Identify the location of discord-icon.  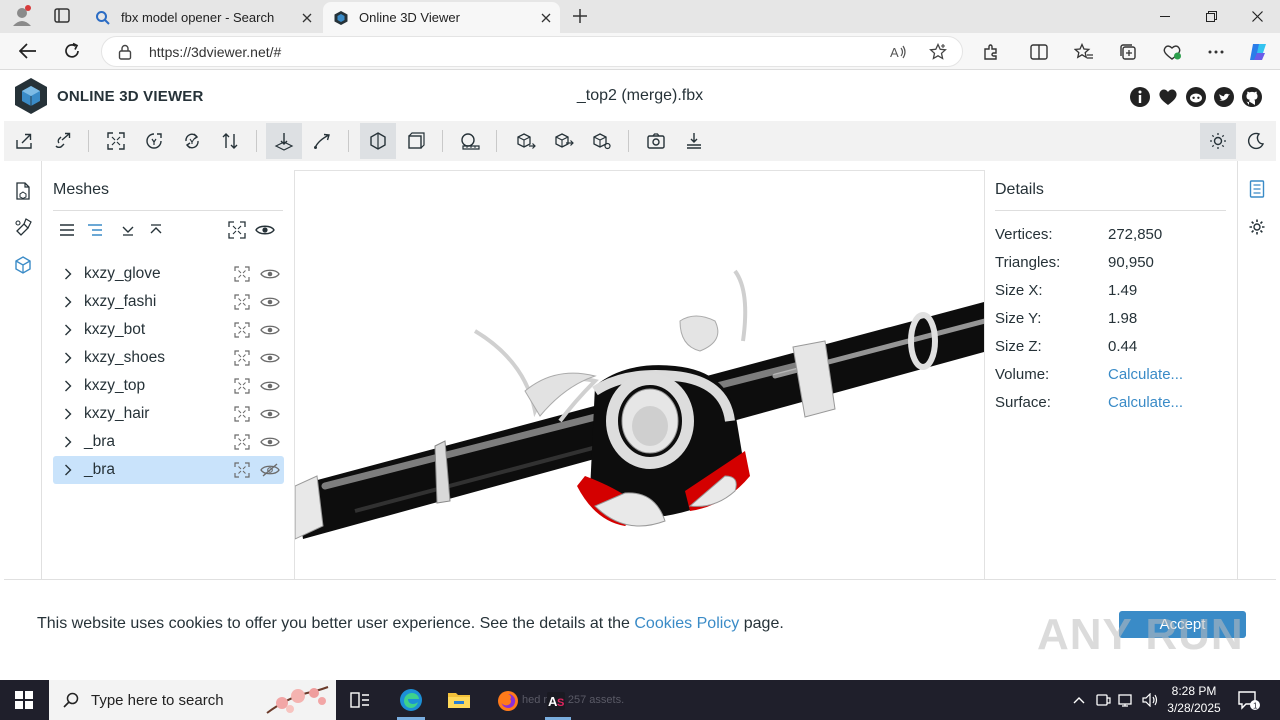
(1196, 97).